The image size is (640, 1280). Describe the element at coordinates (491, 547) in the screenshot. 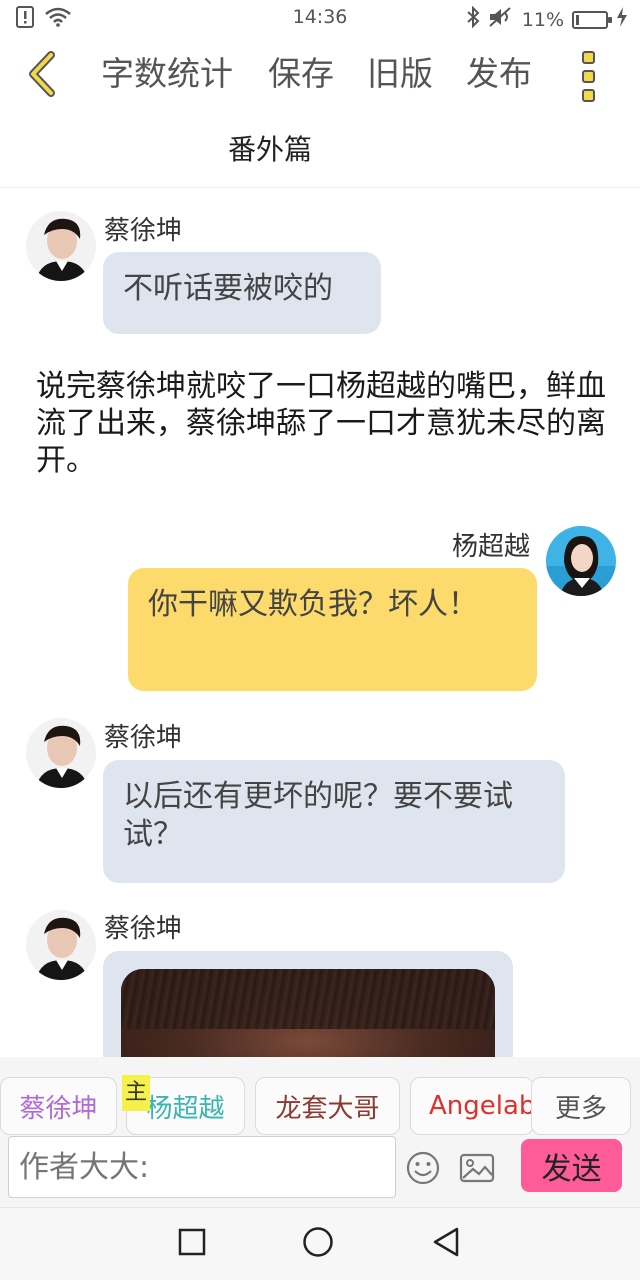

I see `sender-name: 杨超越` at that location.